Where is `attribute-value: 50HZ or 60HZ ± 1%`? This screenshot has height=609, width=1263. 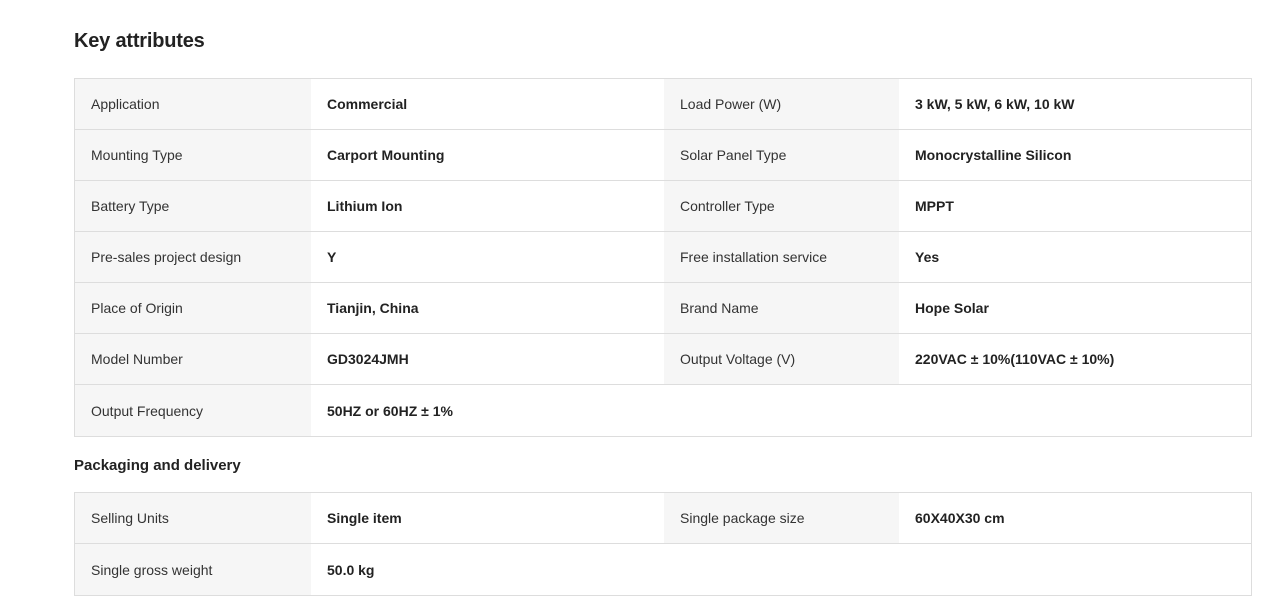
attribute-value: 50HZ or 60HZ ± 1% is located at coordinates (487, 410).